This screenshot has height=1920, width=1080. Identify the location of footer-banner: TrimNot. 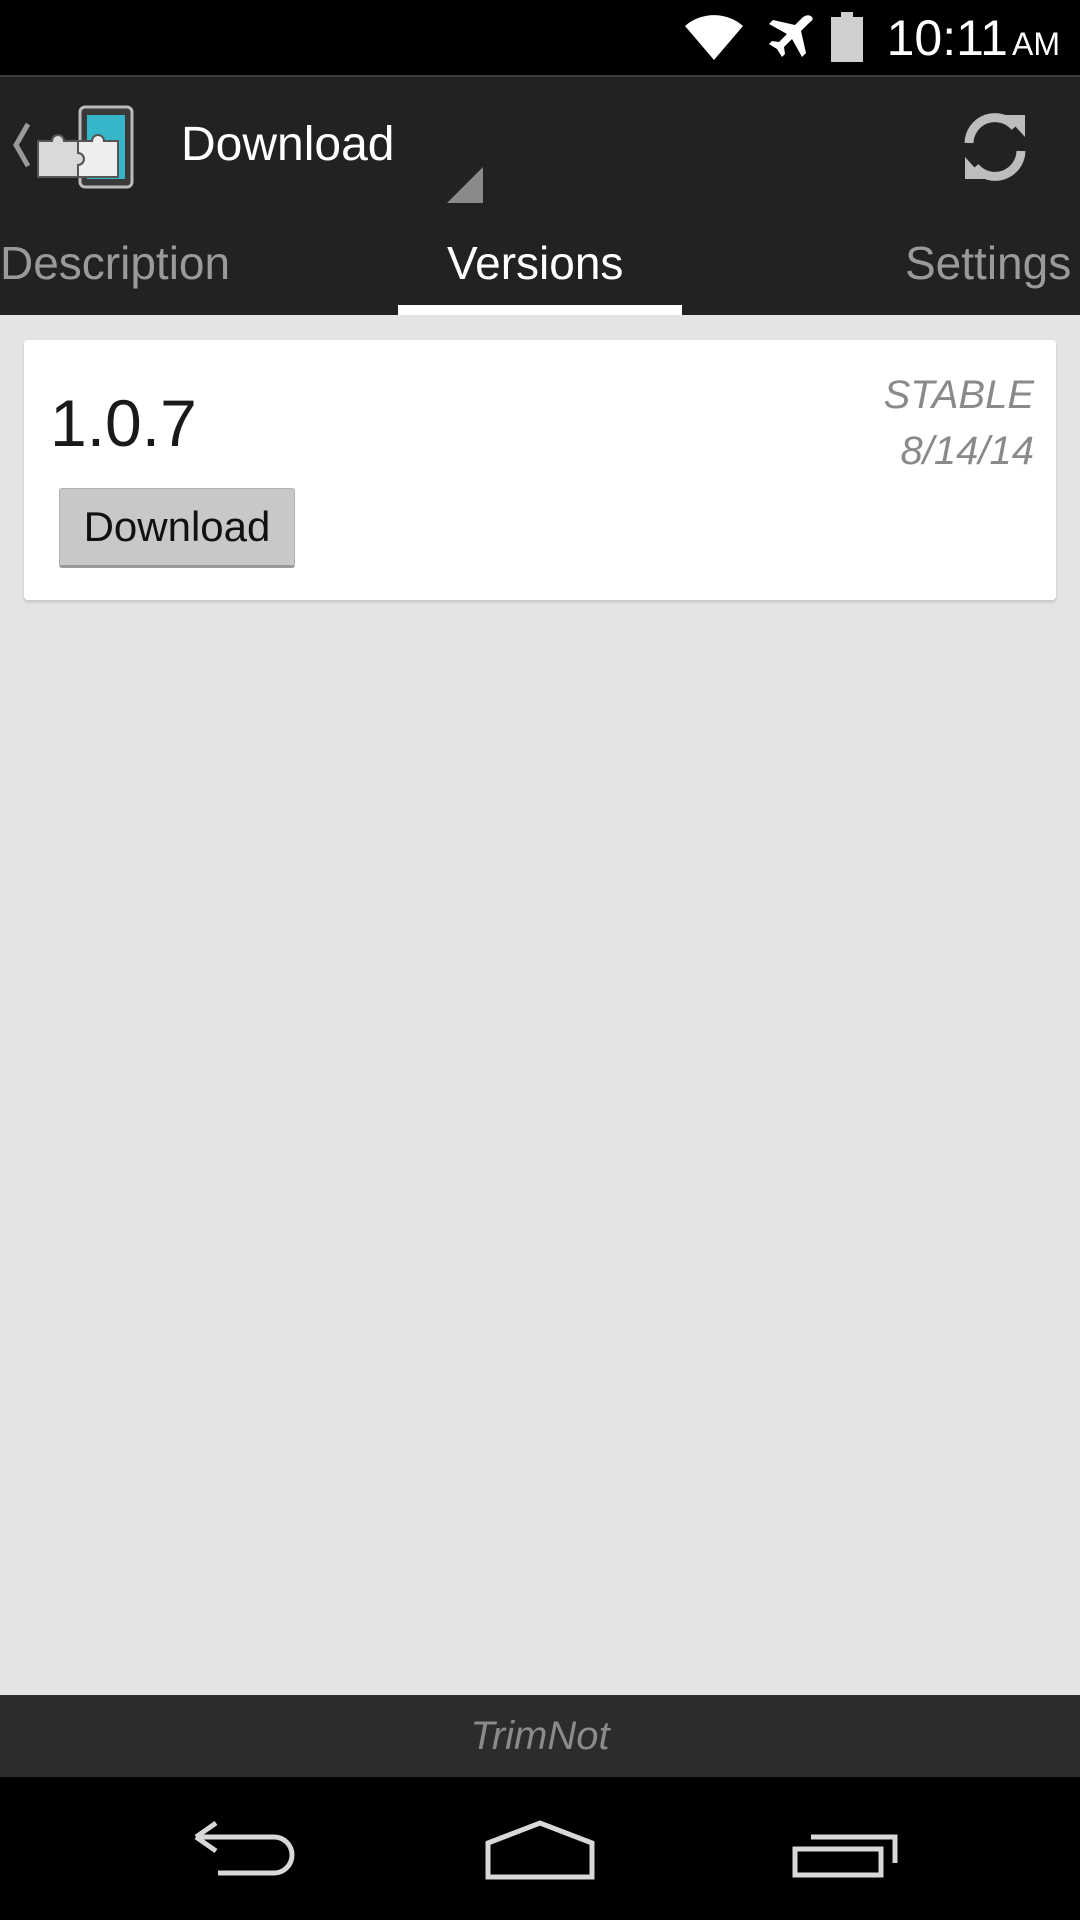
(540, 1736).